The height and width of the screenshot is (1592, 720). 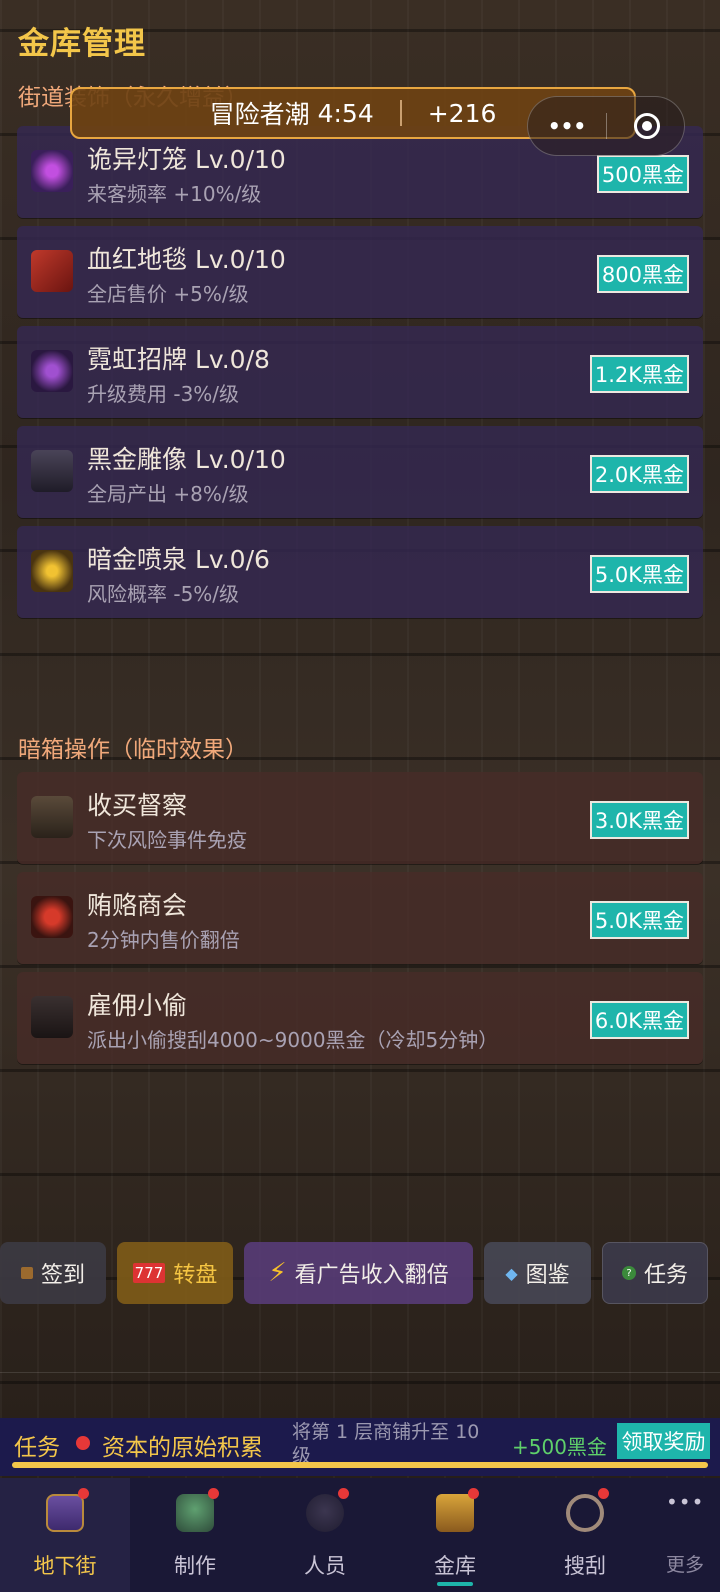 What do you see at coordinates (642, 274) in the screenshot?
I see `buy-price-button: 800黑金` at bounding box center [642, 274].